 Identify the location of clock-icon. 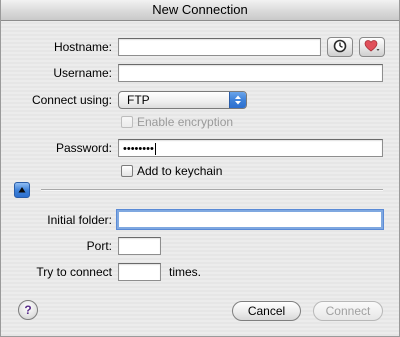
(340, 47).